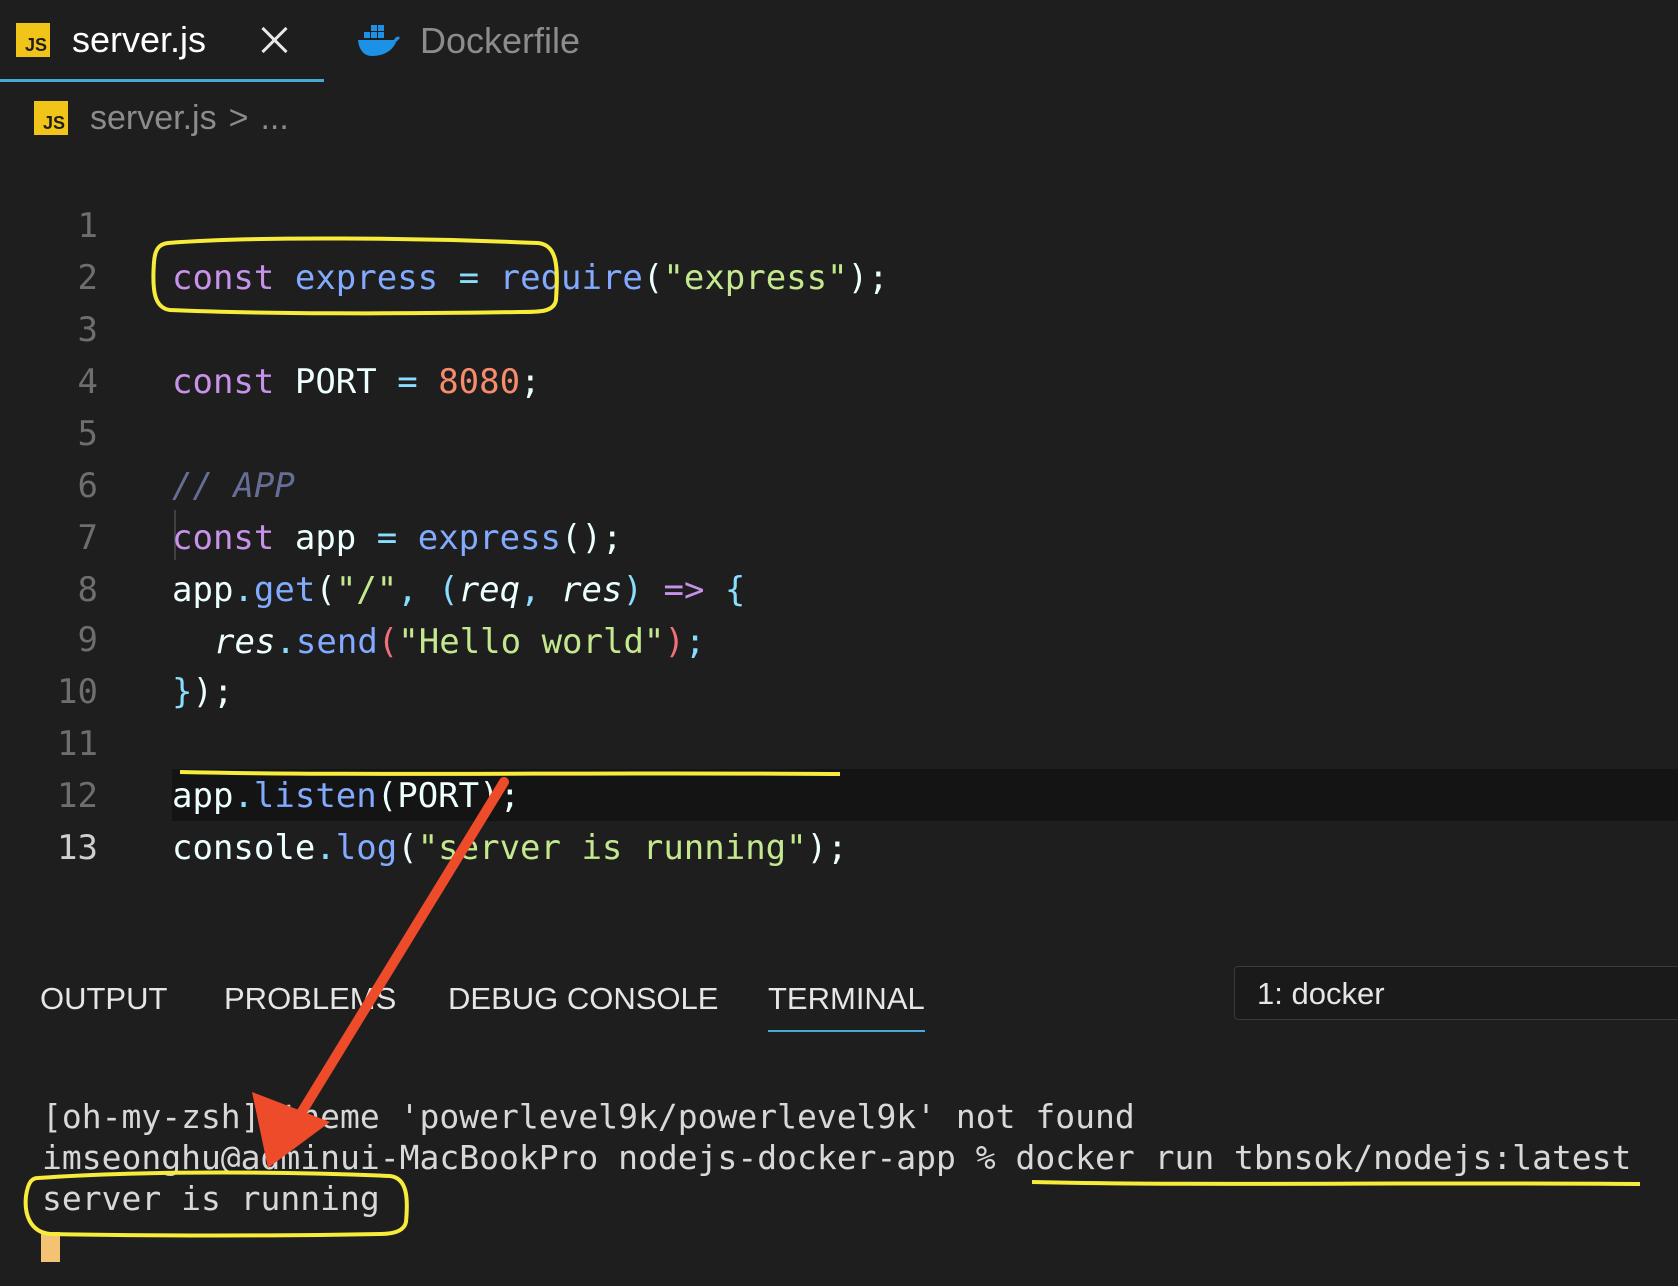 This screenshot has height=1286, width=1678. Describe the element at coordinates (1456, 993) in the screenshot. I see `terminal-selector: 1: docker` at that location.